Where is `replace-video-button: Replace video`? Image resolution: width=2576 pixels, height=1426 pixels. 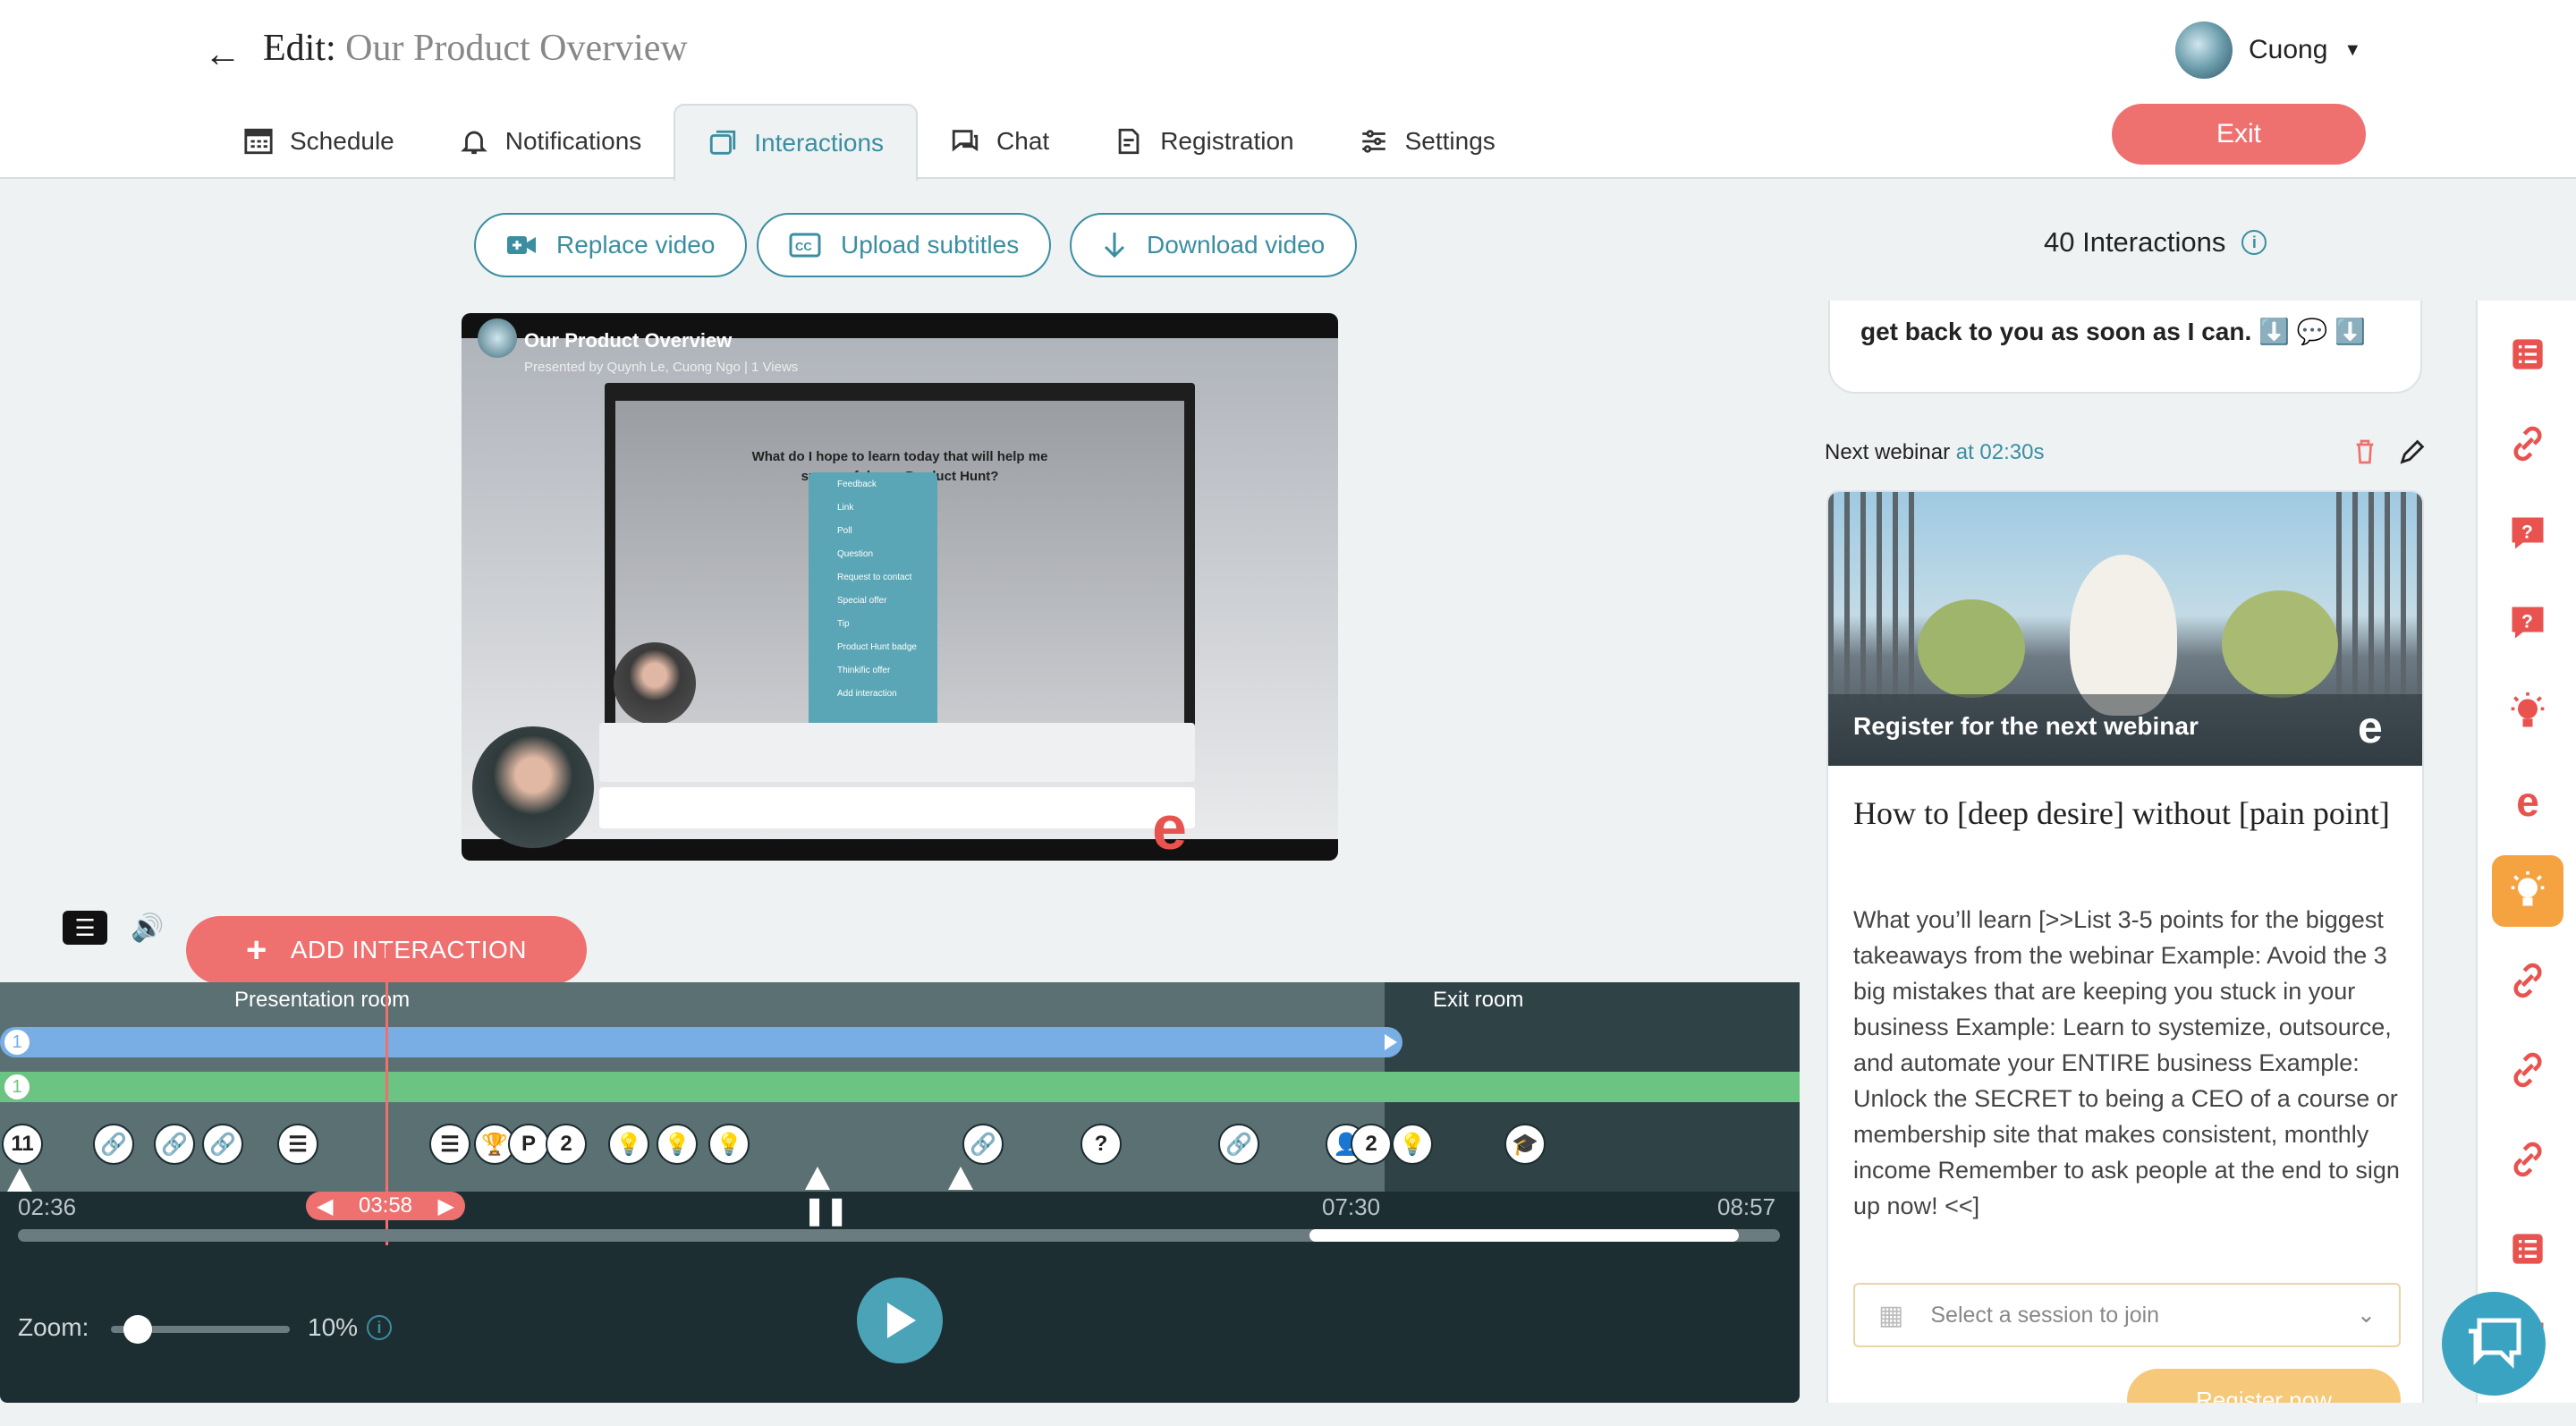 replace-video-button: Replace video is located at coordinates (611, 245).